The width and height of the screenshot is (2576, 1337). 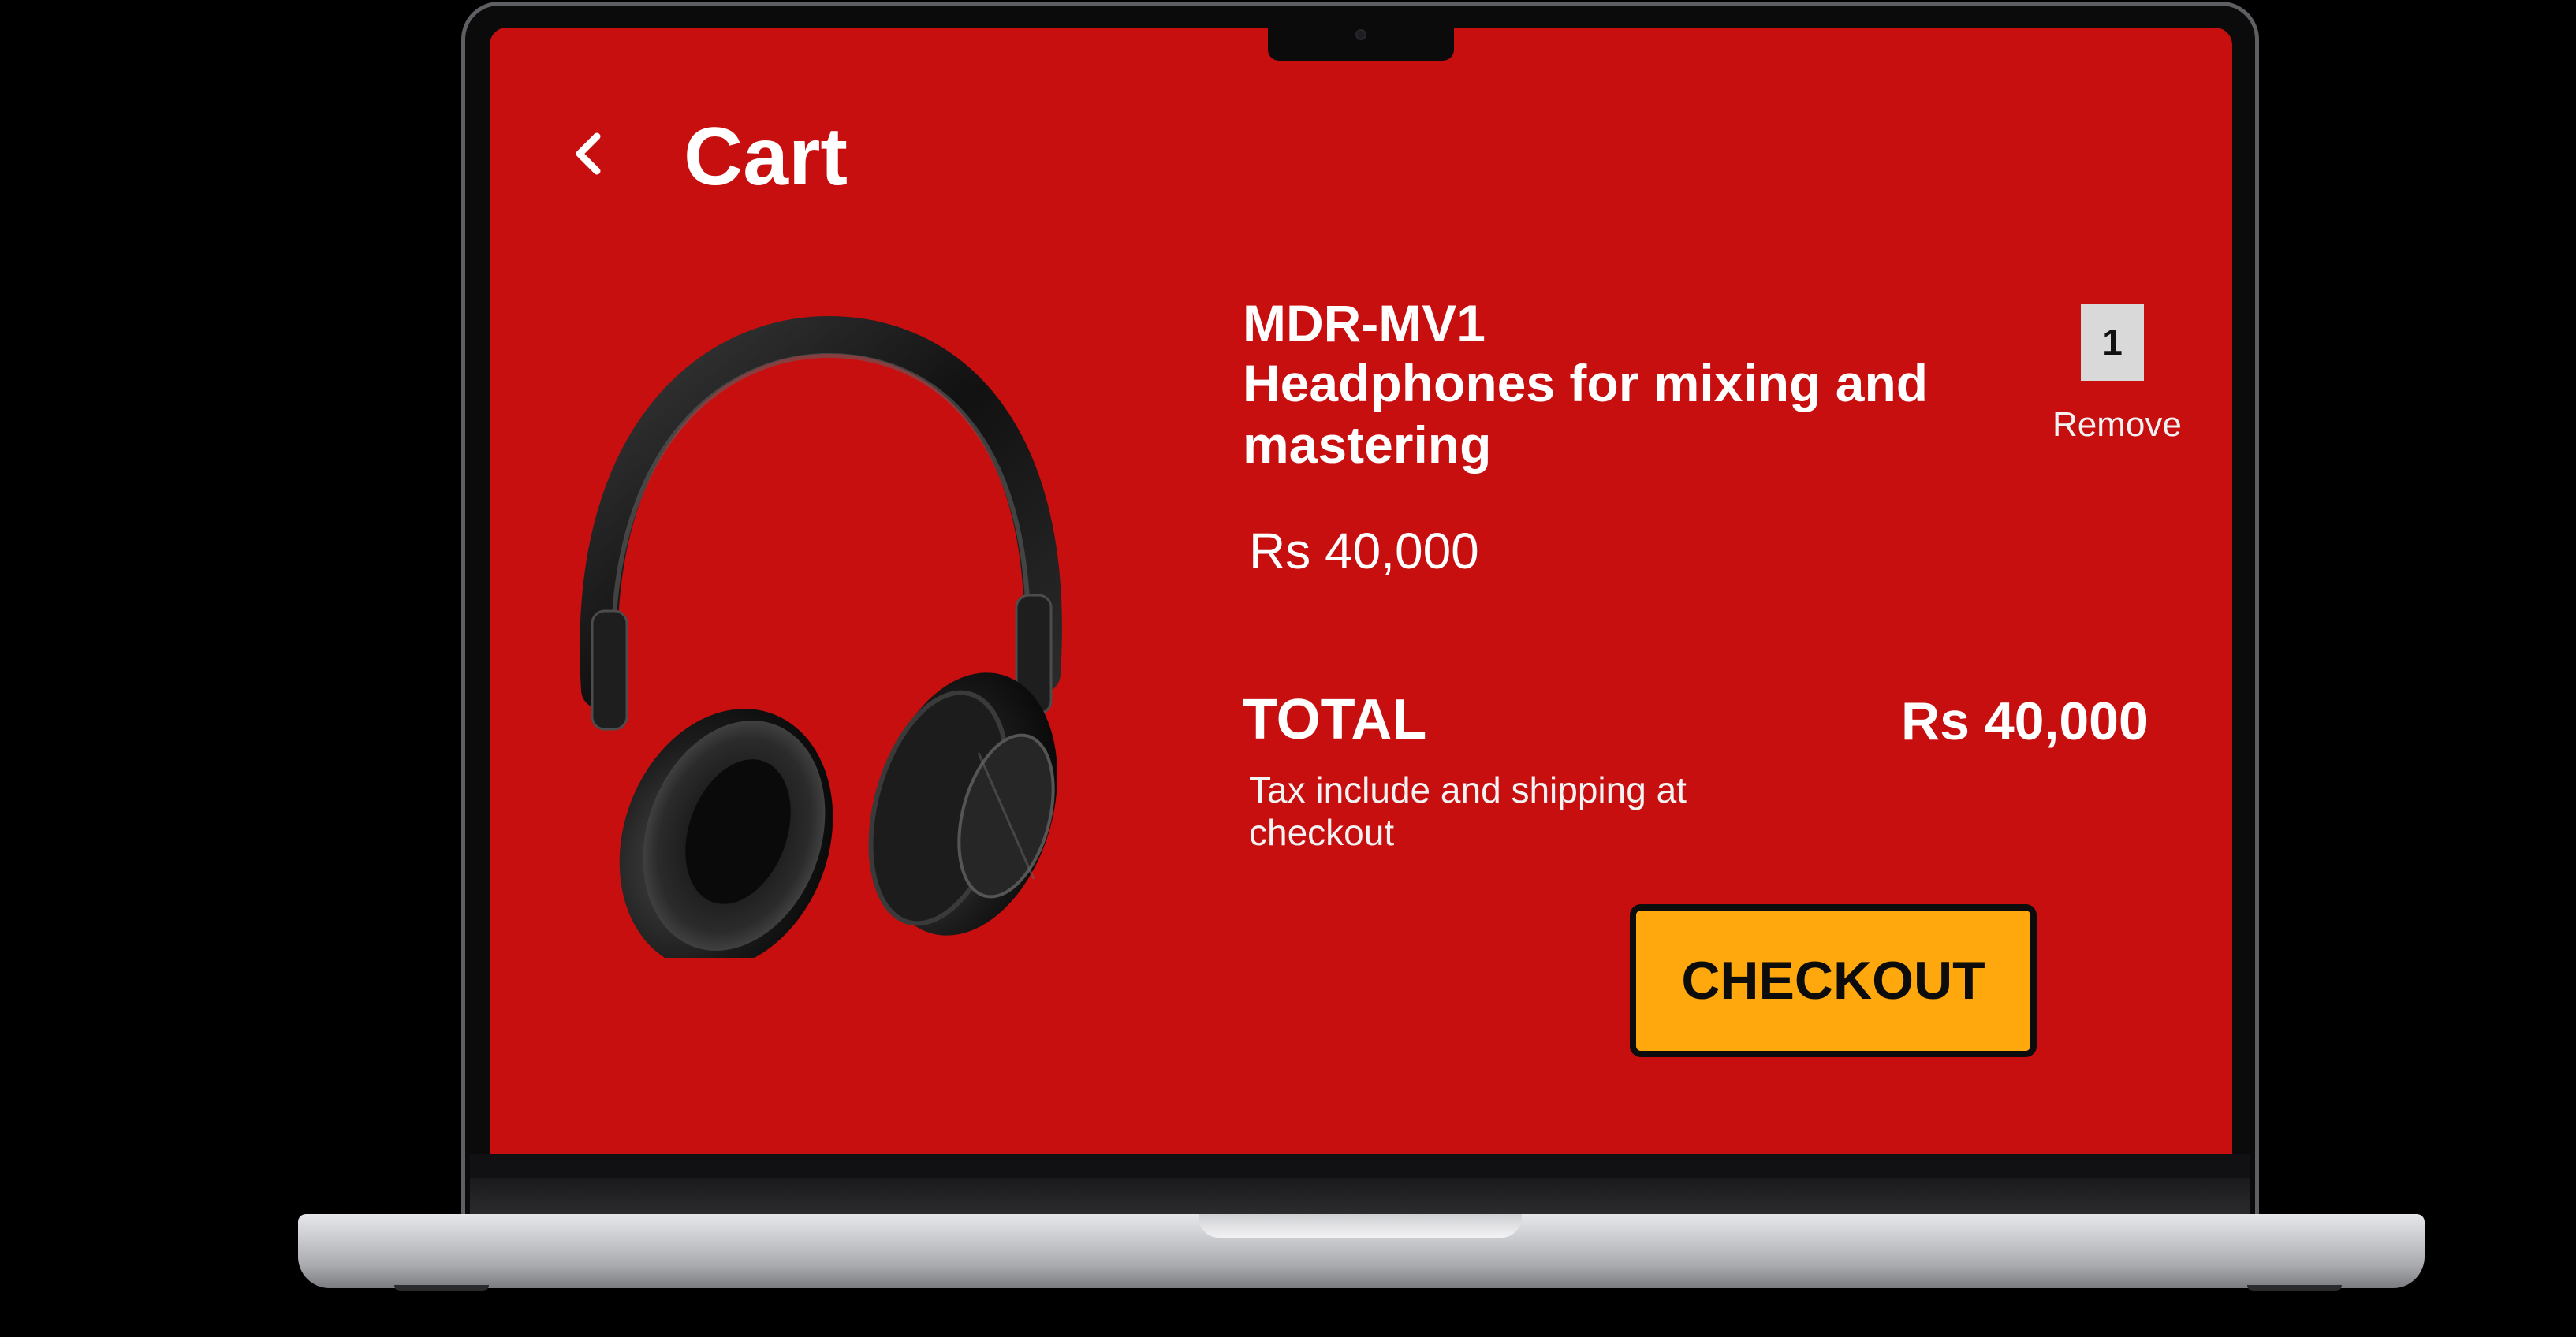 What do you see at coordinates (2117, 425) in the screenshot?
I see `remove-button: Remove` at bounding box center [2117, 425].